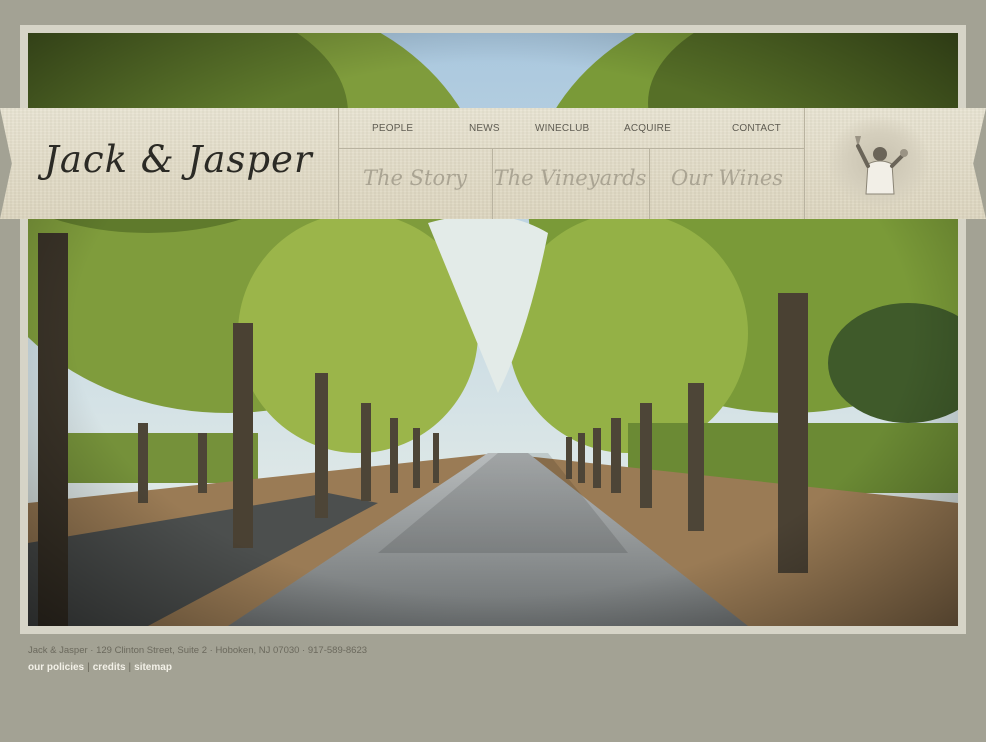  I want to click on winemaker-photo-icon, so click(881, 165).